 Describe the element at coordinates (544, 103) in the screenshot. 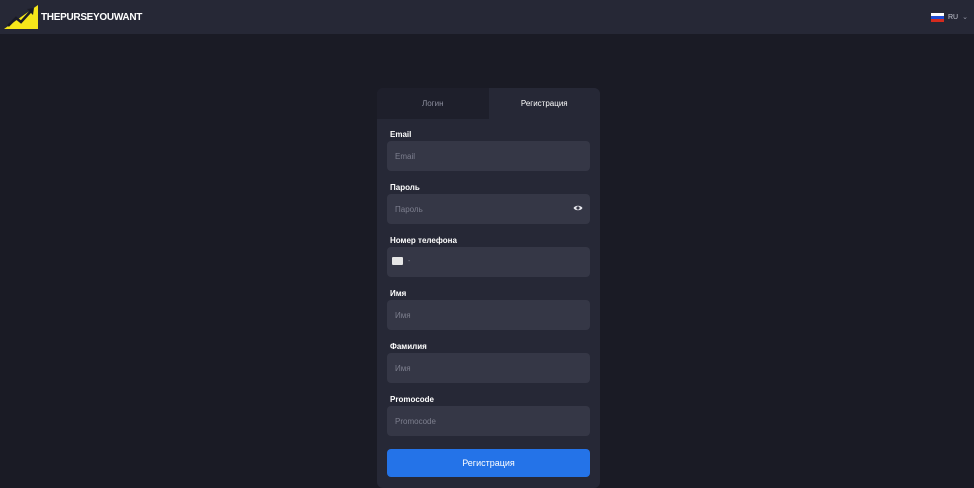

I see `tab-register: Регистрация` at that location.